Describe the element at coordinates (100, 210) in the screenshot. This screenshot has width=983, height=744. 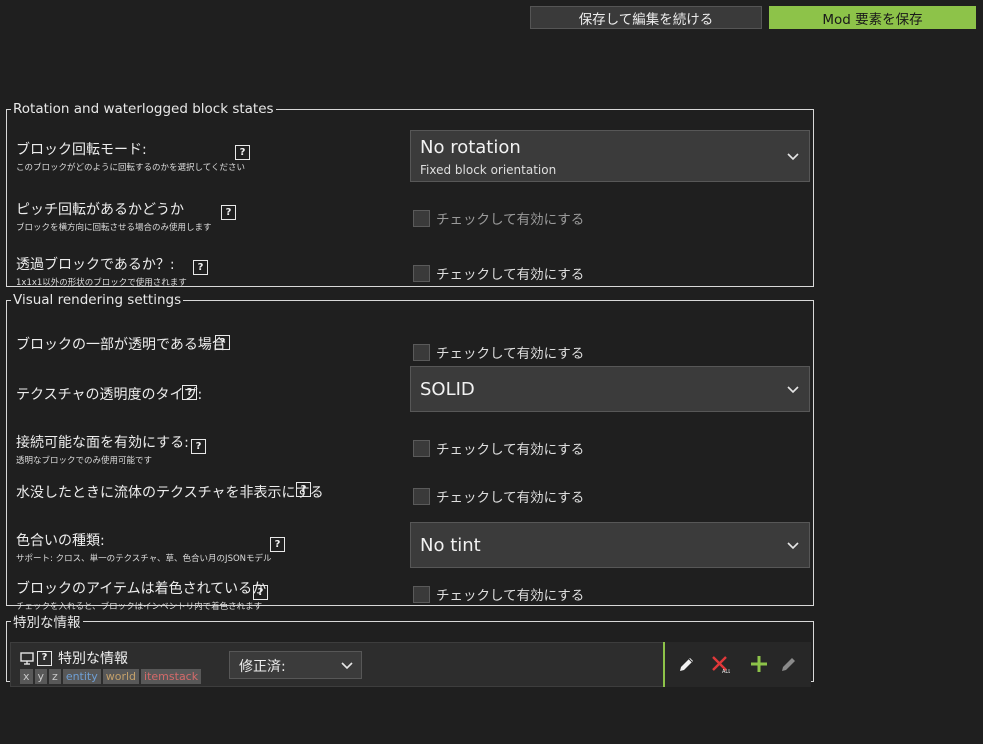
I see `pitch-rotation-label: ピッチ回転があるかどうか` at that location.